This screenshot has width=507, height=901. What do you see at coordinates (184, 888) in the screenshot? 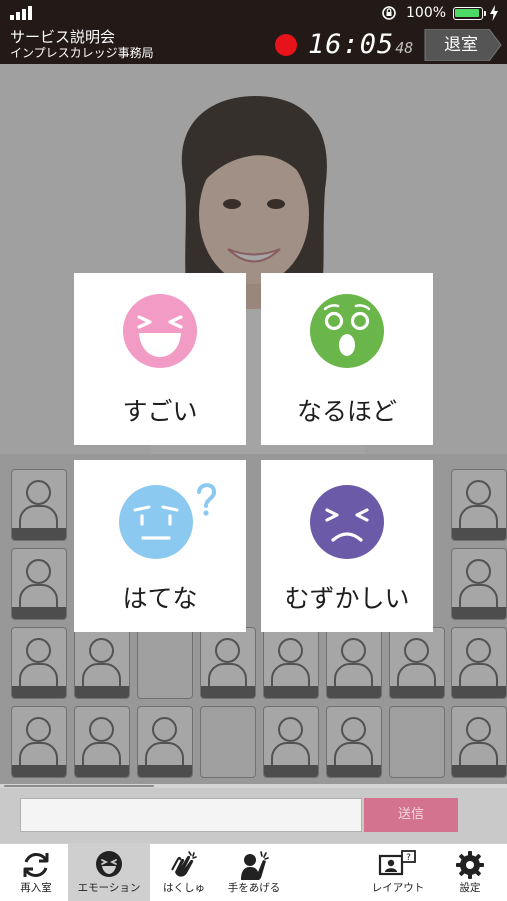
I see `tab-clap-label: はくしゅ` at bounding box center [184, 888].